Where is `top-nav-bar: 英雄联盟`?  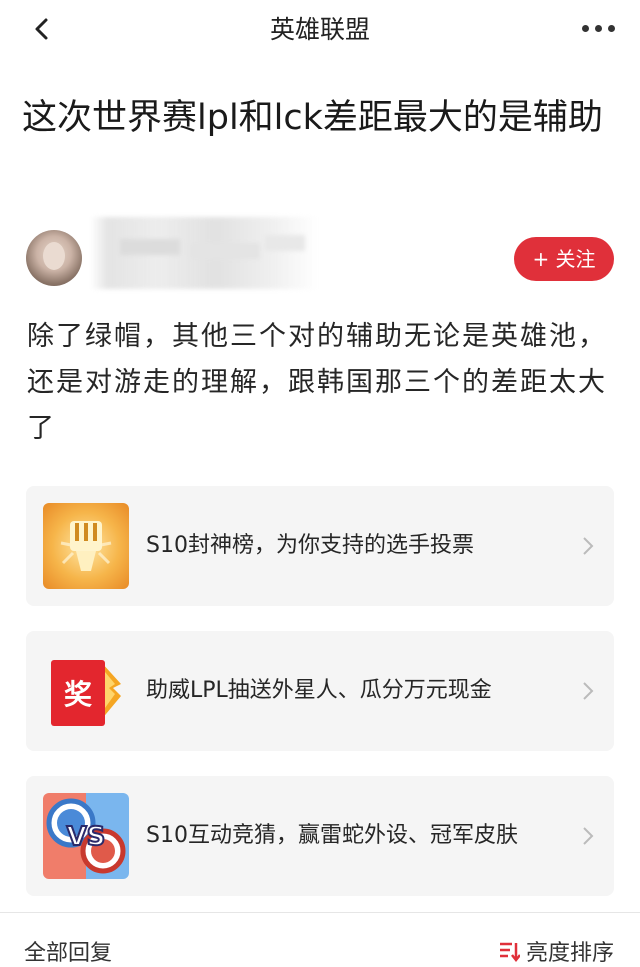
top-nav-bar: 英雄联盟 is located at coordinates (320, 30).